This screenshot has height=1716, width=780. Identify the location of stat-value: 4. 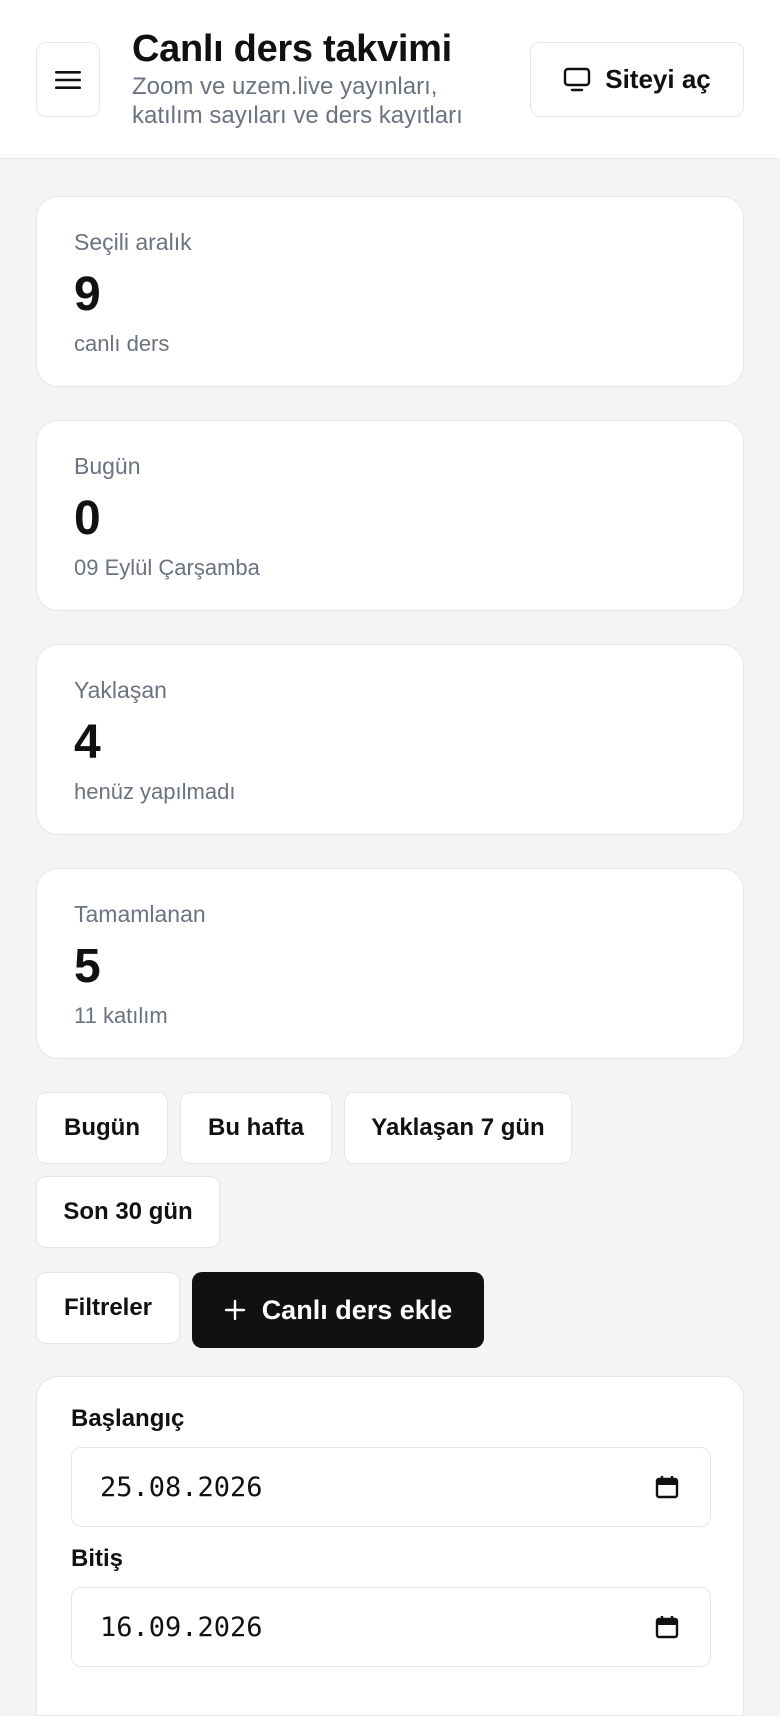
(87, 742).